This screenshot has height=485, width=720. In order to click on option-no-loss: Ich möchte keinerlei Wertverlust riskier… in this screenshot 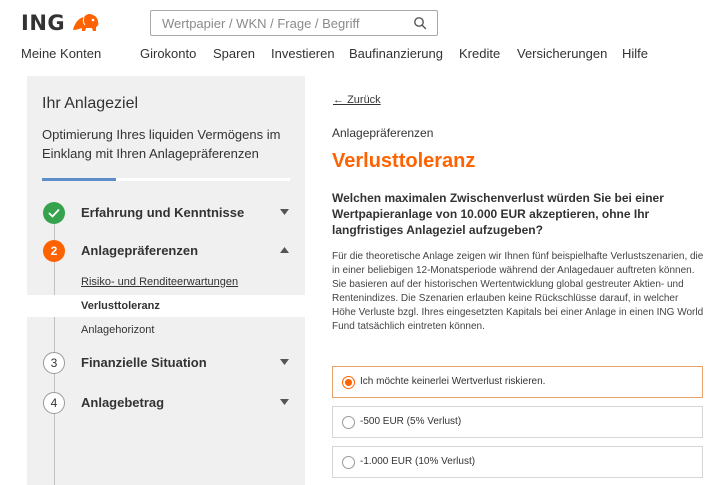, I will do `click(517, 382)`.